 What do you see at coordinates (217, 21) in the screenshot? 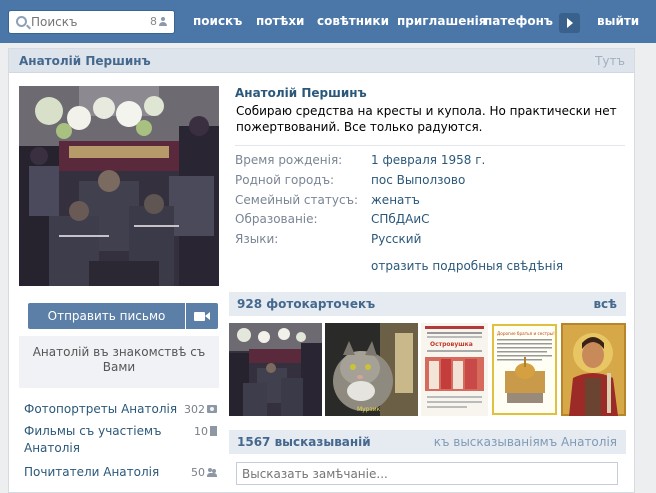
I see `nav-search: поискъ` at bounding box center [217, 21].